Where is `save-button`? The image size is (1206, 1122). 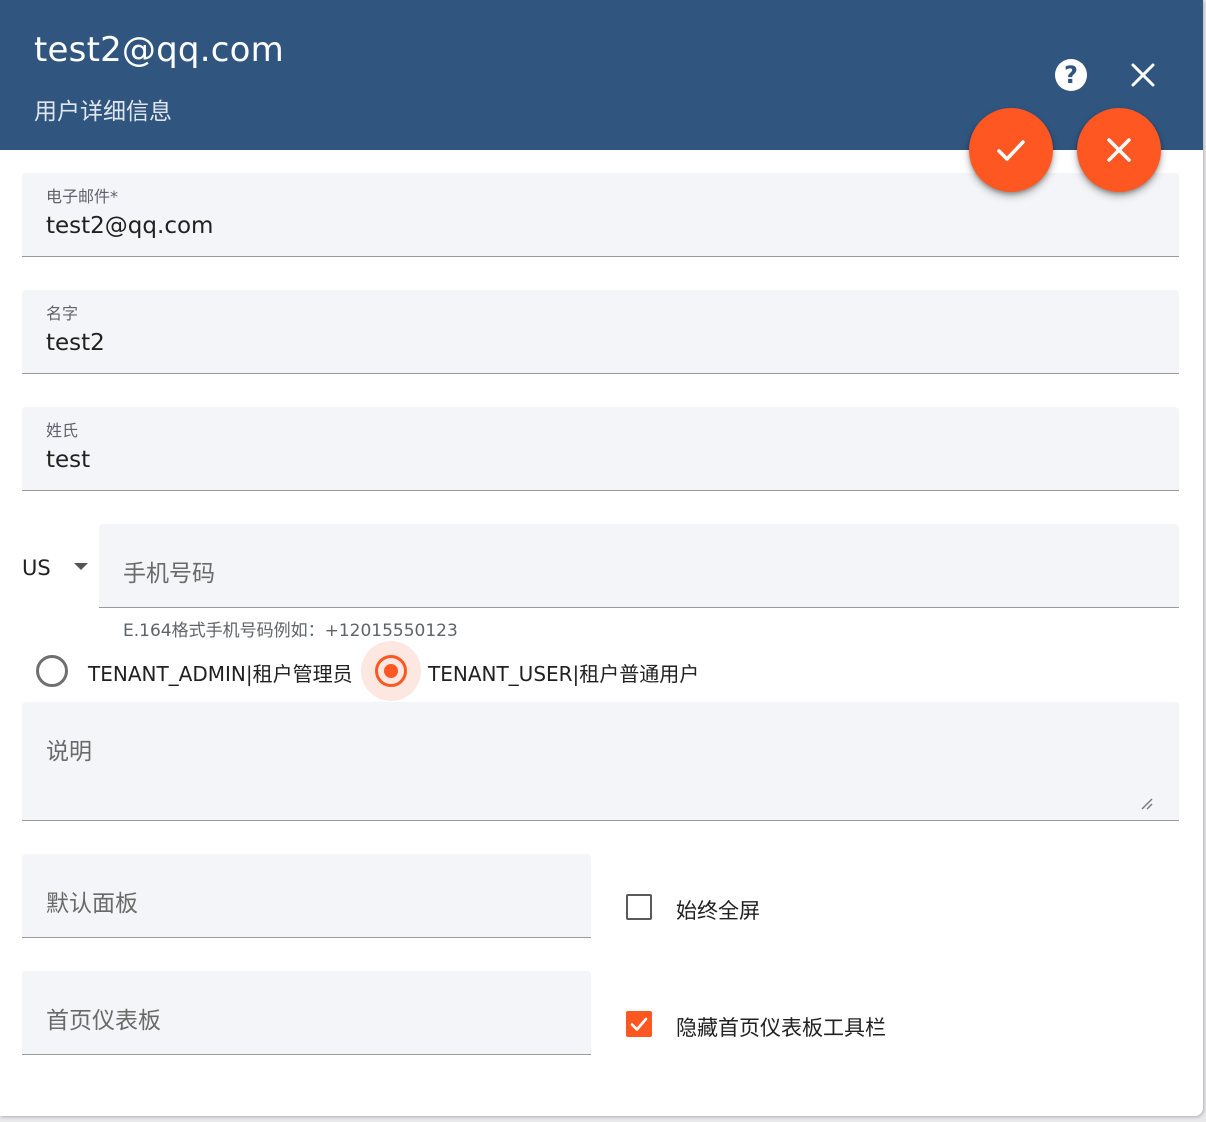
save-button is located at coordinates (1011, 150).